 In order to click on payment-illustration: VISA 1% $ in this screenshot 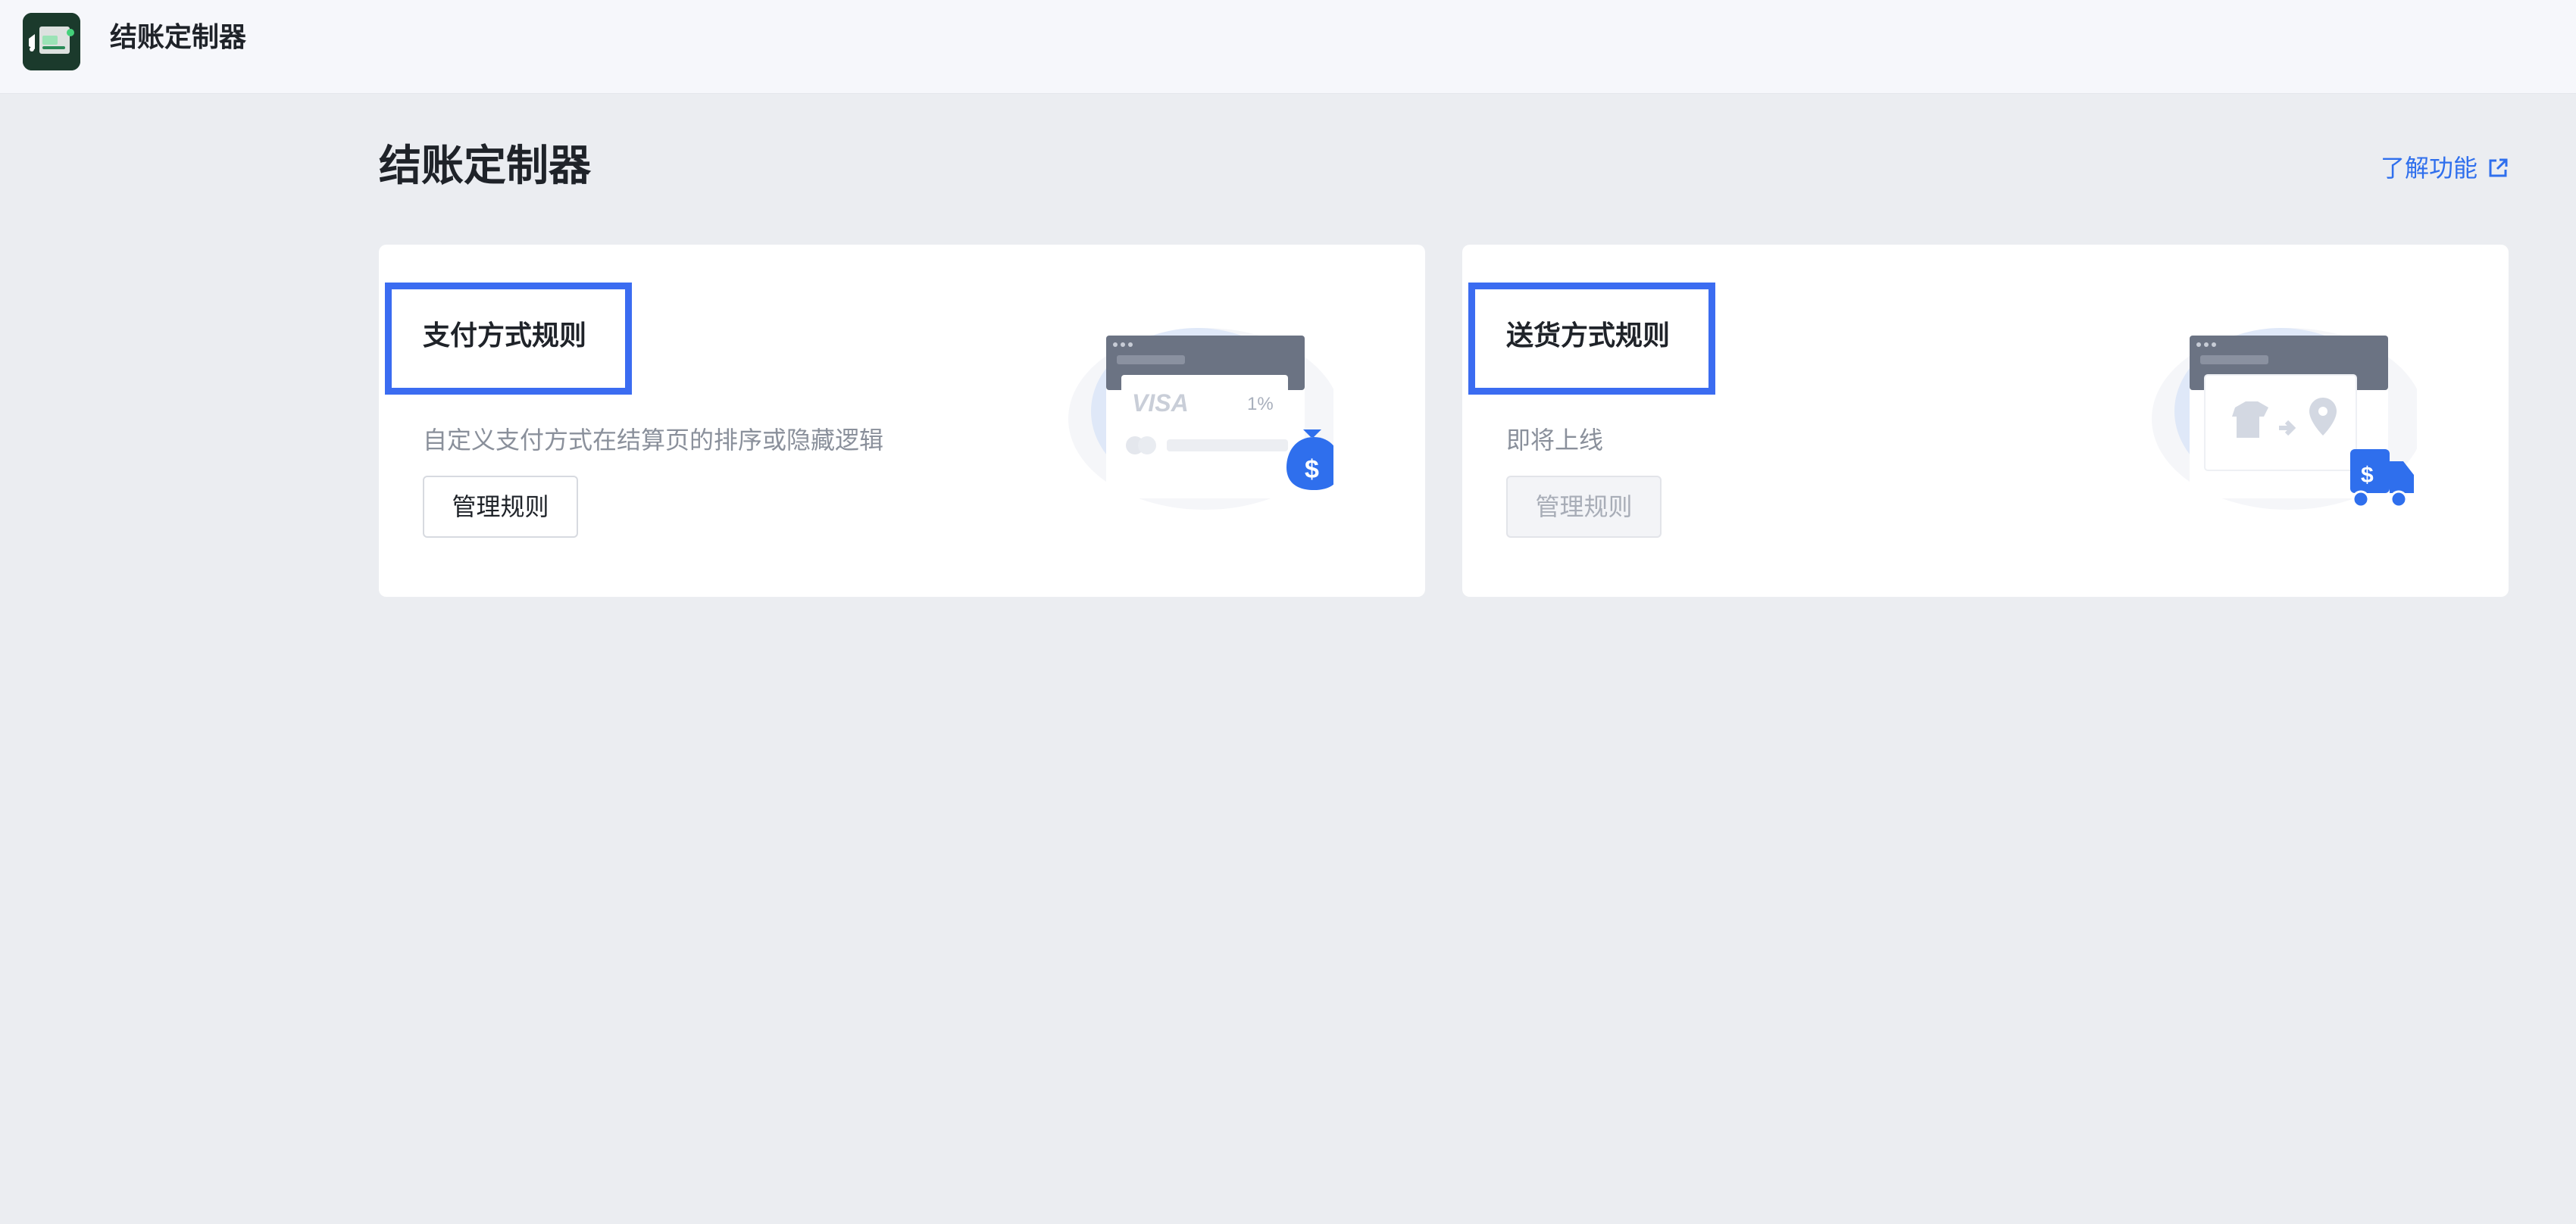, I will do `click(1201, 415)`.